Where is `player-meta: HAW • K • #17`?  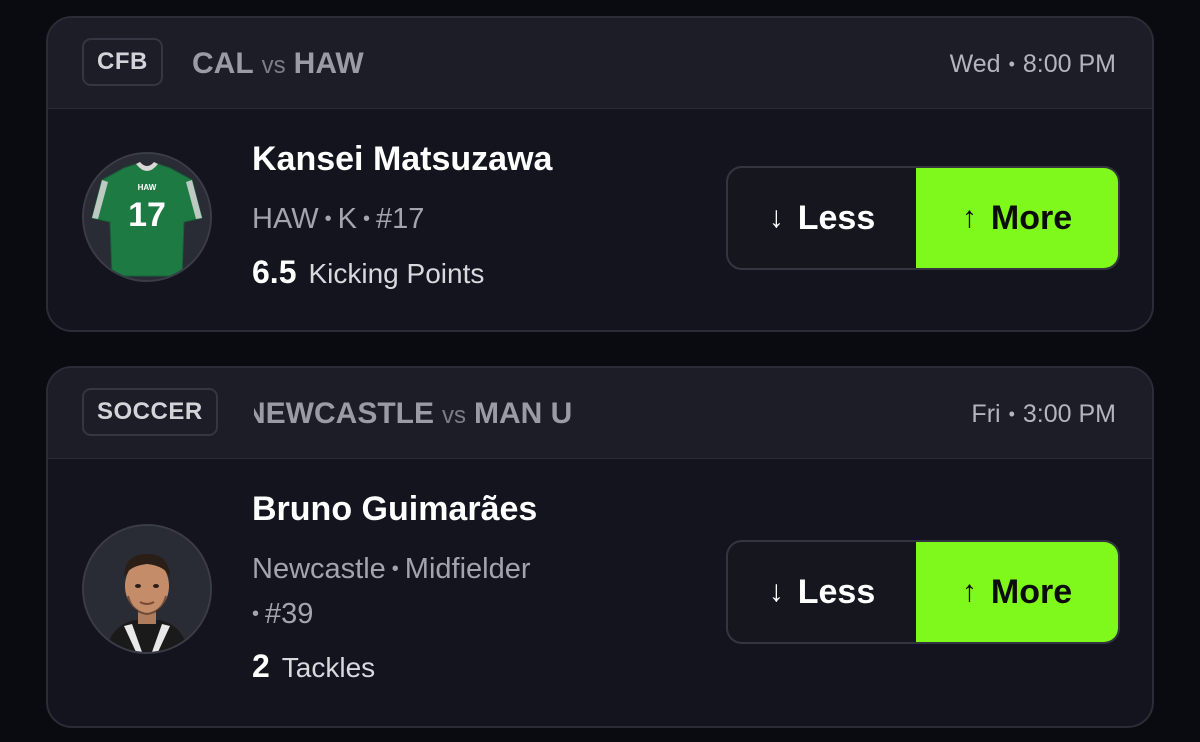 player-meta: HAW • K • #17 is located at coordinates (338, 220).